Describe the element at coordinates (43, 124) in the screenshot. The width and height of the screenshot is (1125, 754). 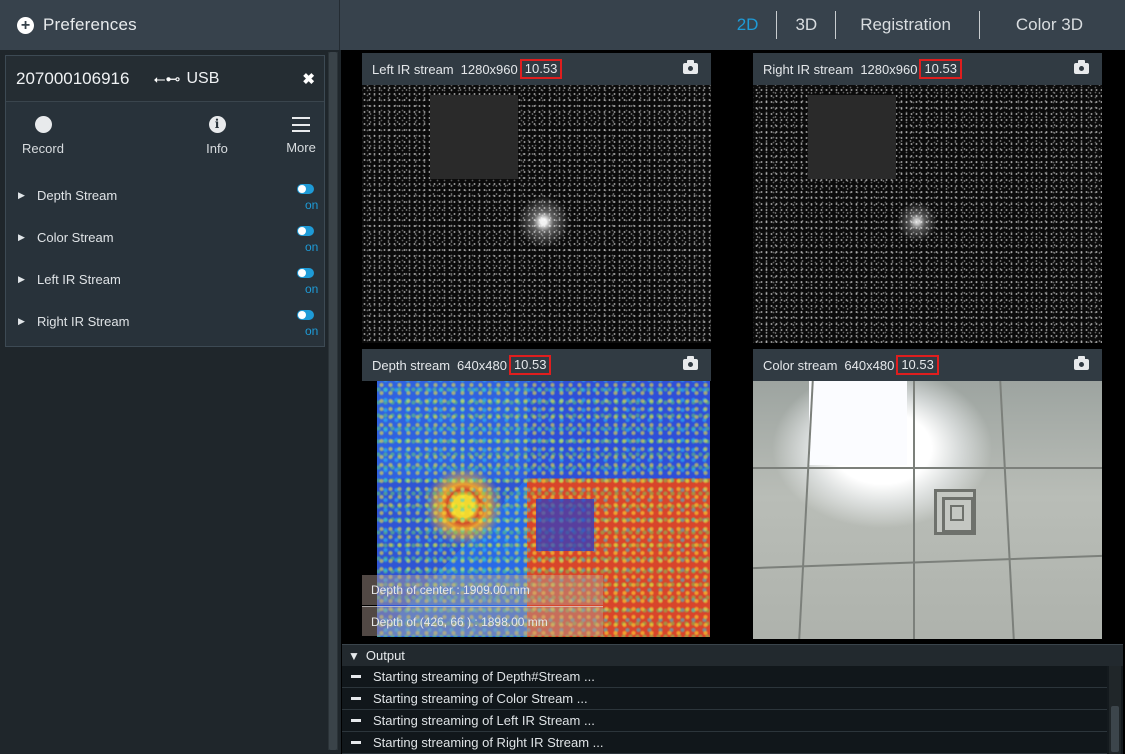
I see `record-icon` at that location.